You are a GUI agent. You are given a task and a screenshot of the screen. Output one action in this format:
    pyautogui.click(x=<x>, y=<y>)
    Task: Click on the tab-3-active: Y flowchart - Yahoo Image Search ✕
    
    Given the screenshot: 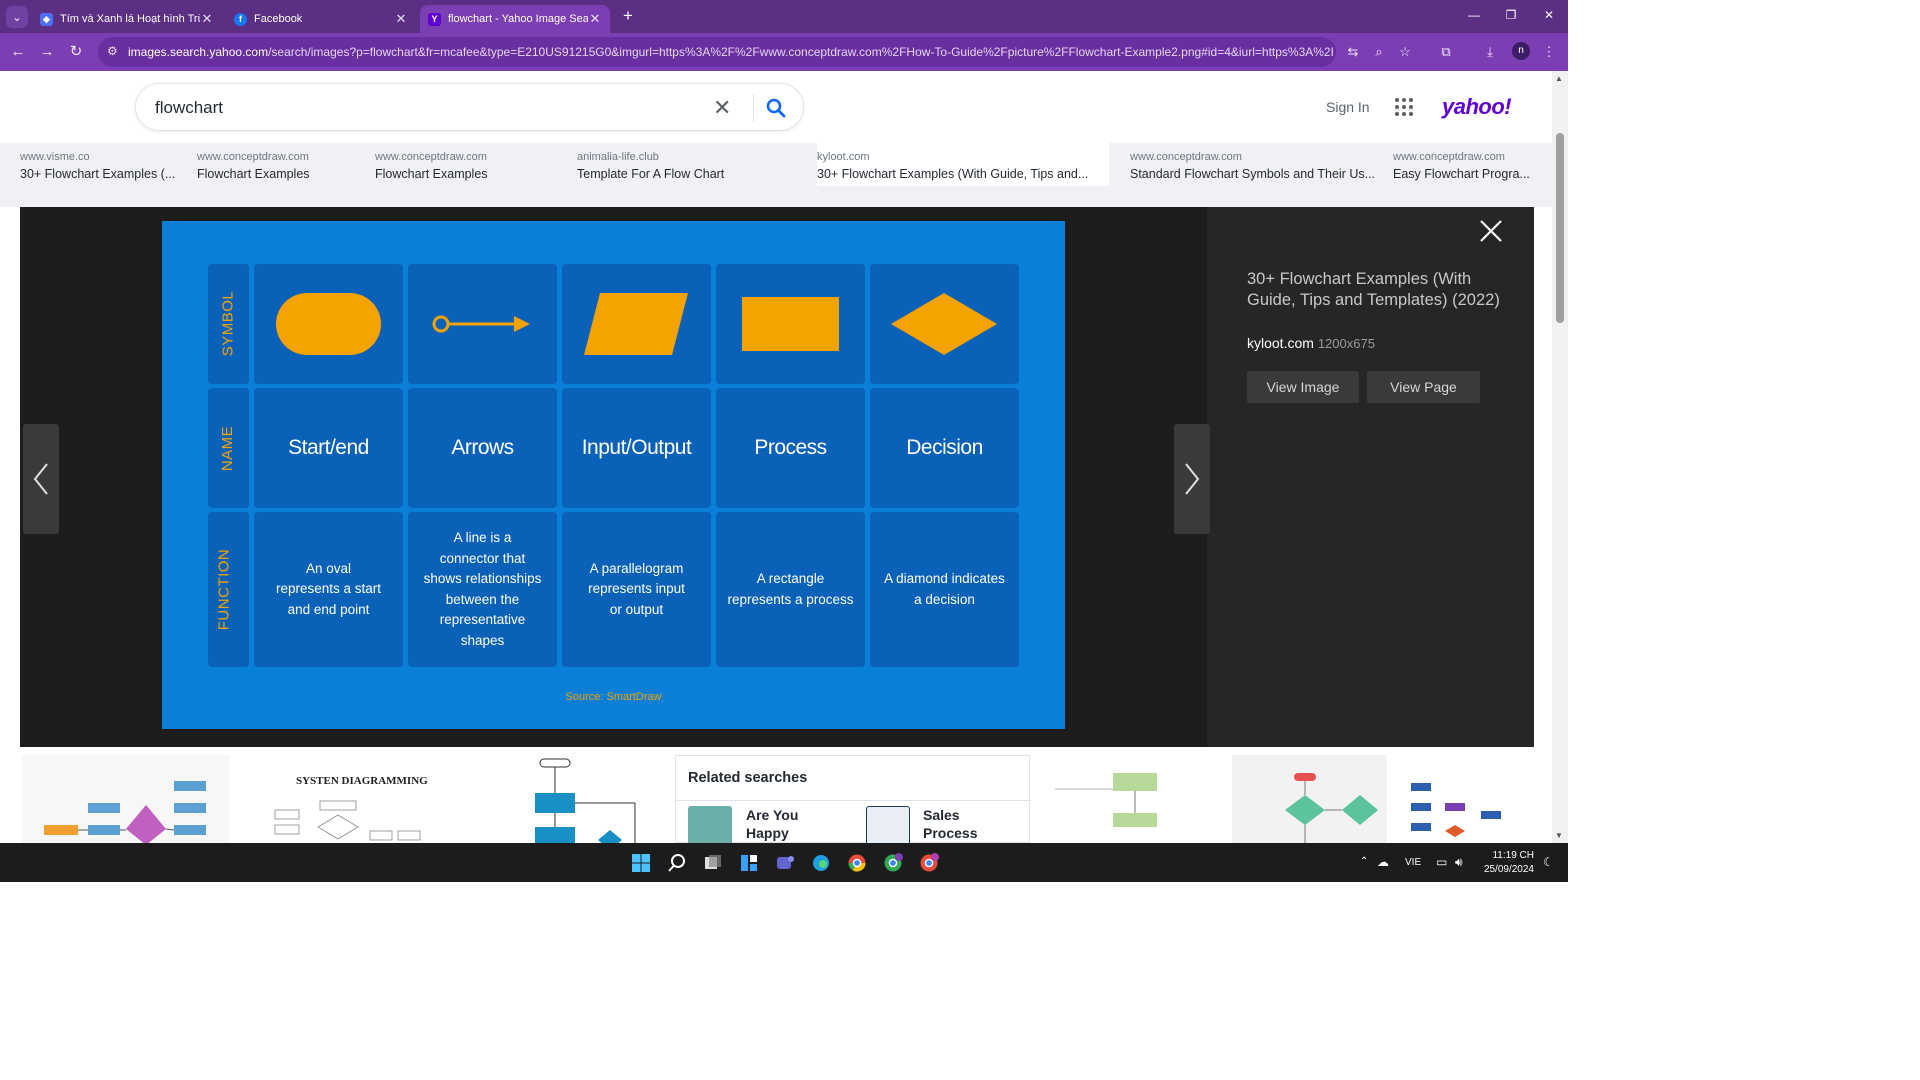 What is the action you would take?
    pyautogui.click(x=515, y=19)
    